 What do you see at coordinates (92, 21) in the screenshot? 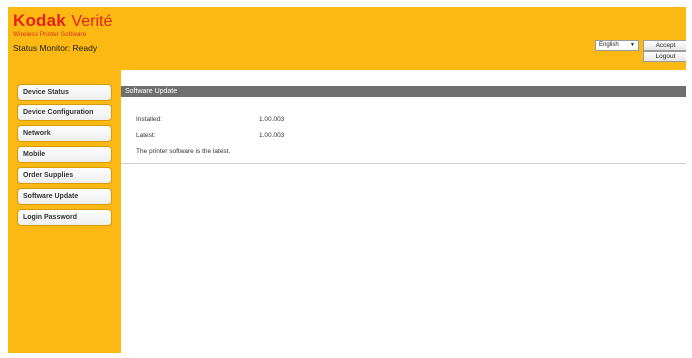
I see `logo-verite-text: Verité` at bounding box center [92, 21].